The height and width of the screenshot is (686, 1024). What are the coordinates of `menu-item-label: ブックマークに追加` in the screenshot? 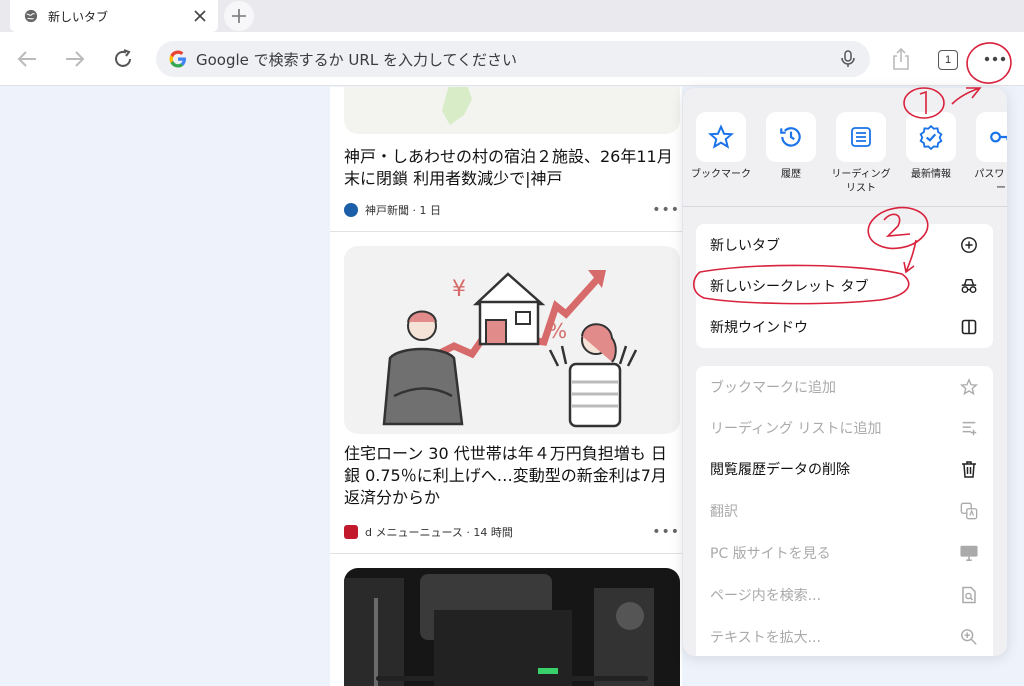 It's located at (773, 388).